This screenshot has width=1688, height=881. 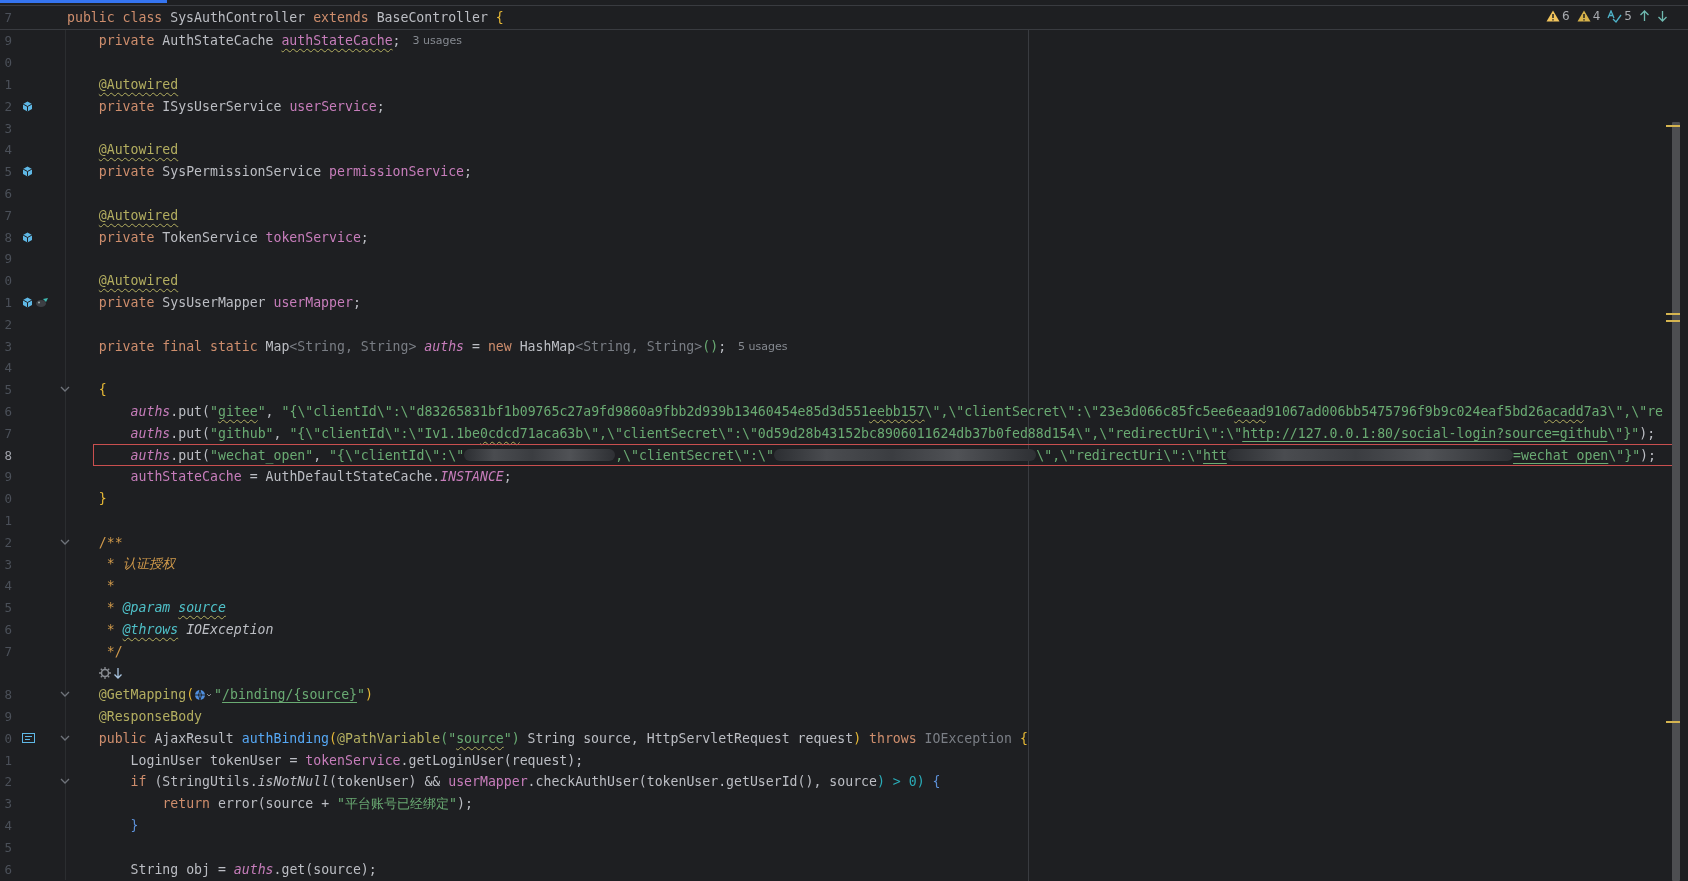 What do you see at coordinates (285, 17) in the screenshot?
I see `code-text: public class SysAuthController extends BaseController {` at bounding box center [285, 17].